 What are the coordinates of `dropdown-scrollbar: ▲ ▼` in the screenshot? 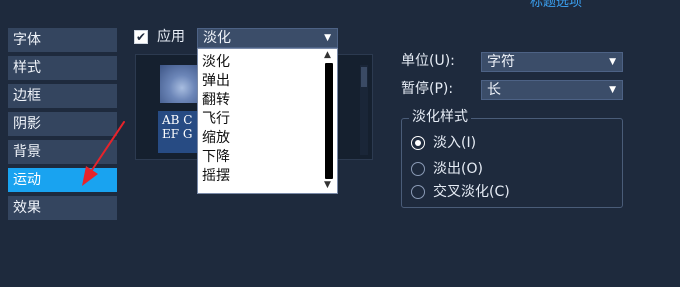 It's located at (329, 121).